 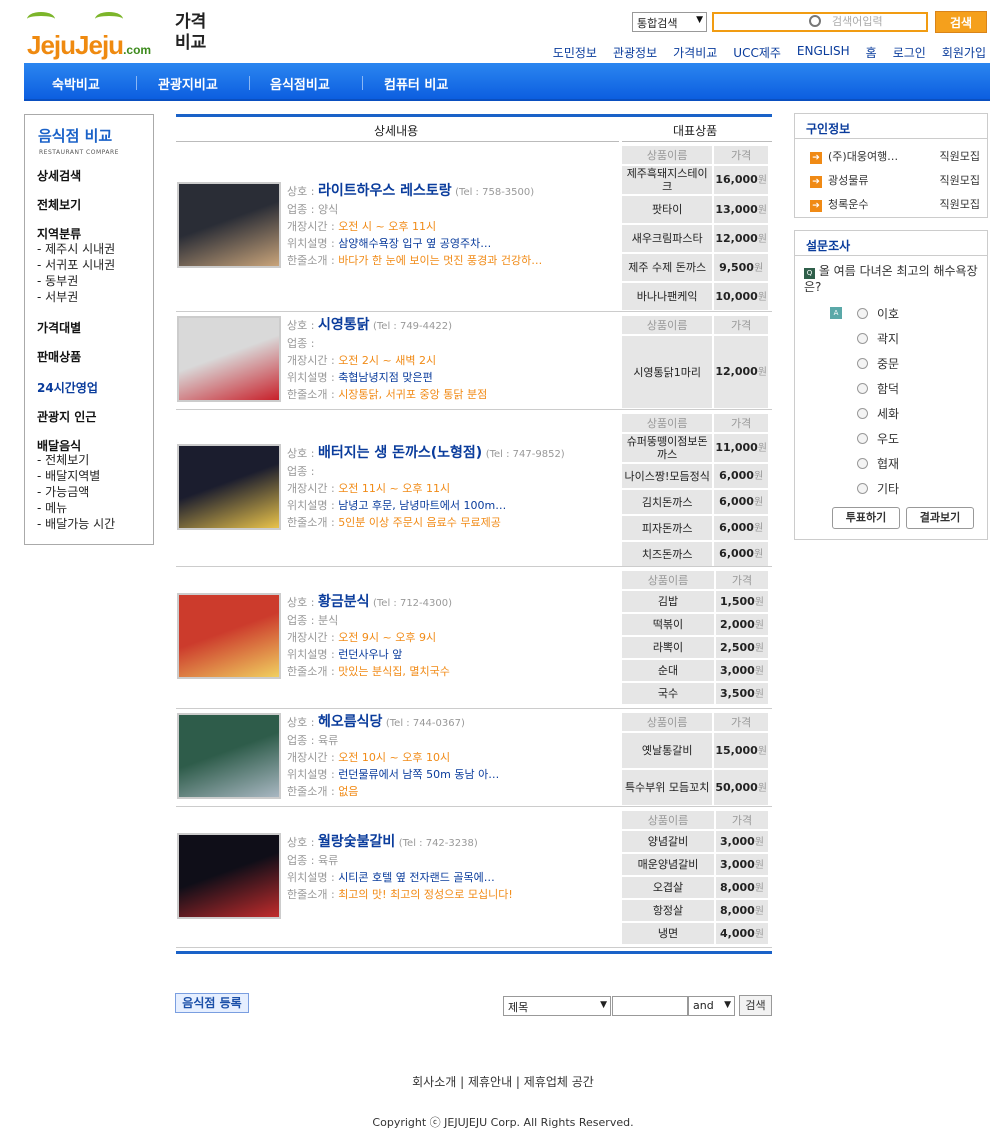 I want to click on restaurant-name: 황금분식, so click(x=344, y=602).